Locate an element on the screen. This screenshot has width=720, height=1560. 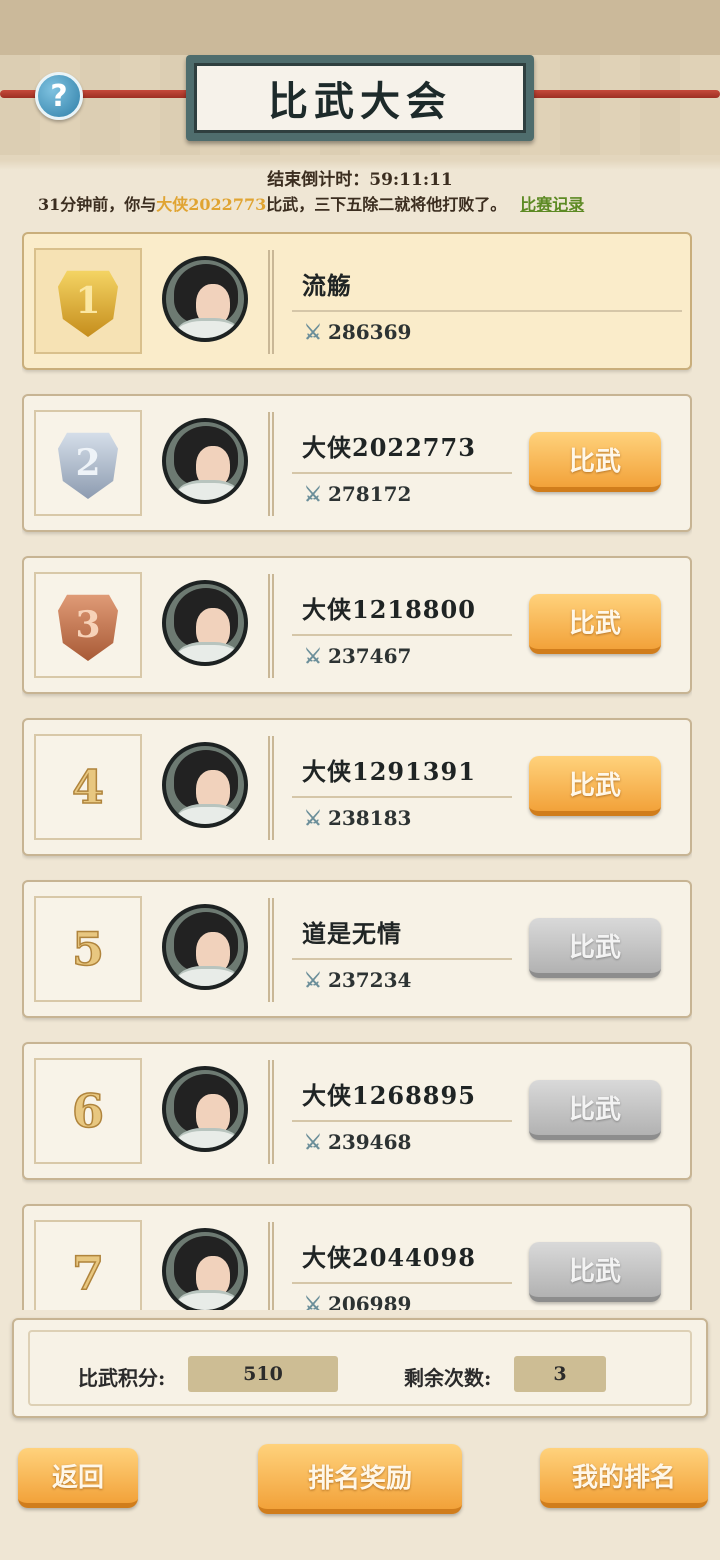
status-panel: 比武积分: 510 剩余次数: 3 is located at coordinates (360, 1368).